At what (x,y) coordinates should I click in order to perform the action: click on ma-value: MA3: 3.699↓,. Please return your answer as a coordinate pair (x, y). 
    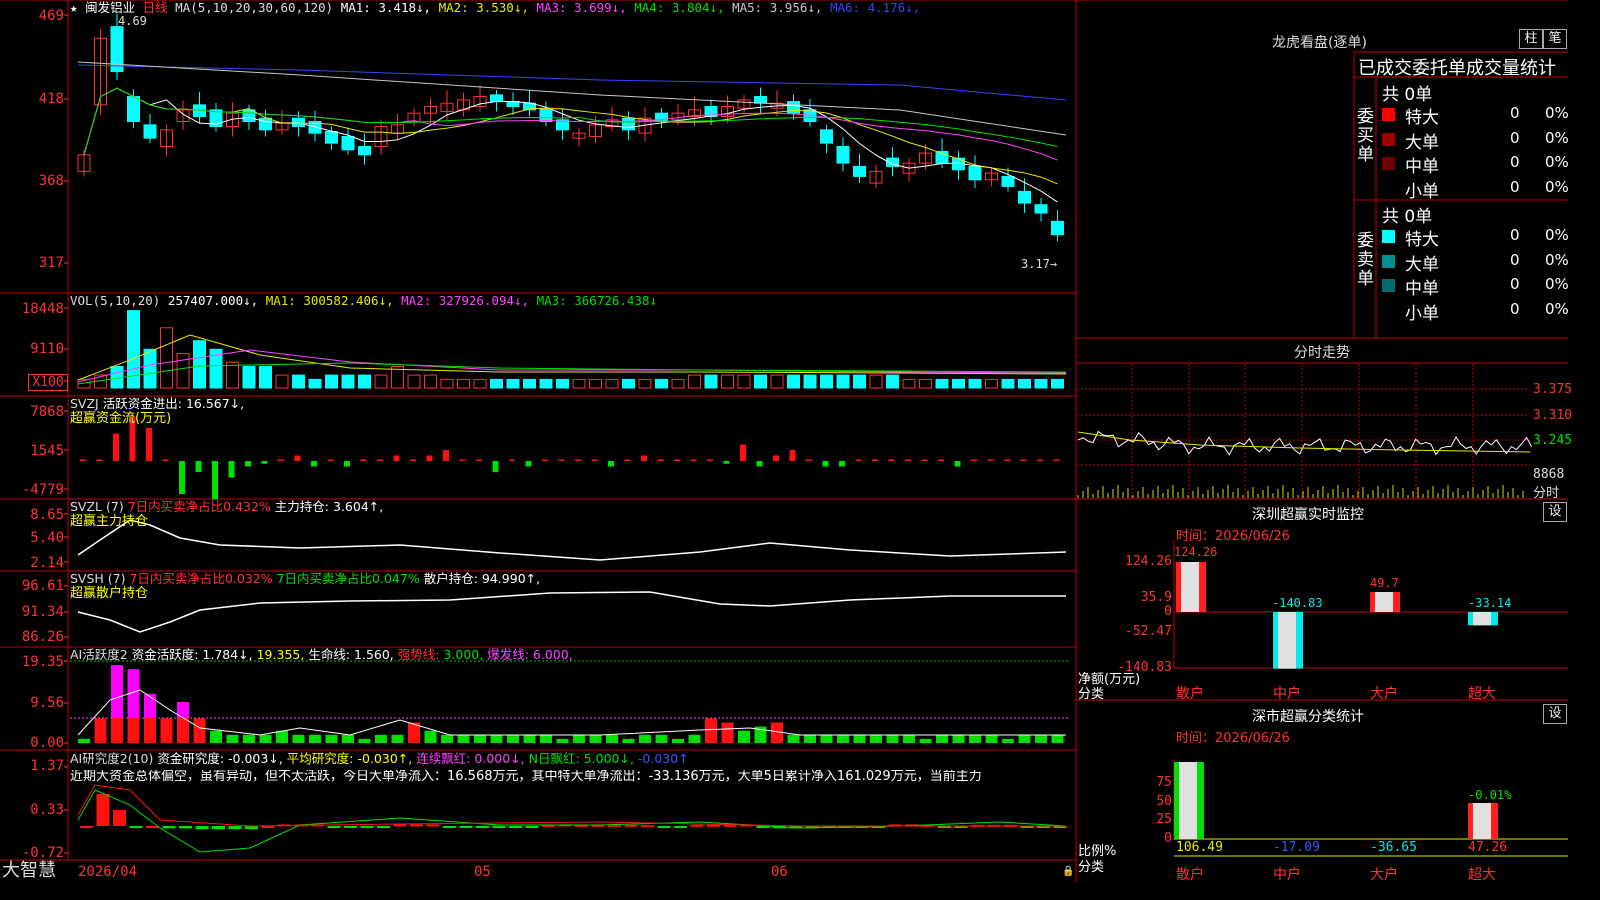
    Looking at the image, I should click on (581, 7).